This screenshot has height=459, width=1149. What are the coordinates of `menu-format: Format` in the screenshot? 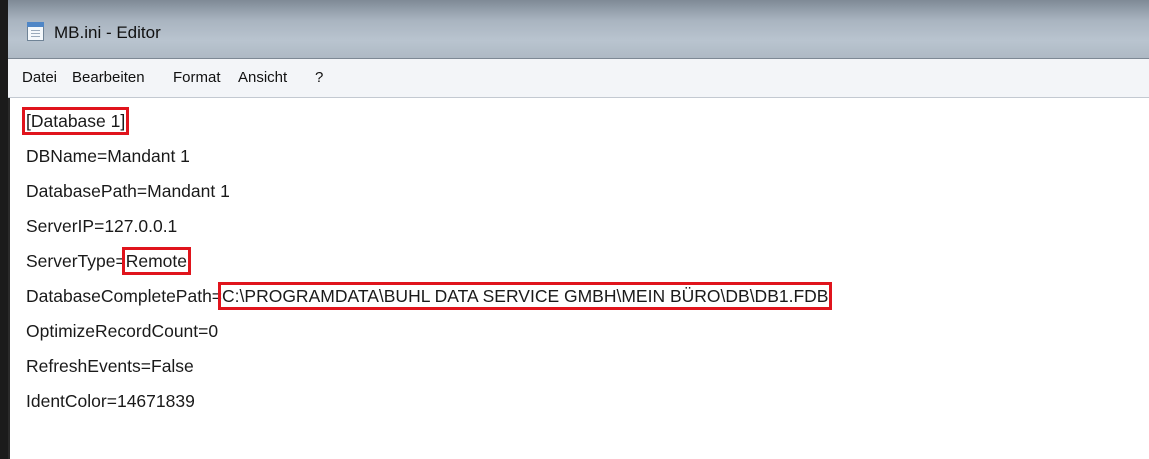 It's located at (197, 77).